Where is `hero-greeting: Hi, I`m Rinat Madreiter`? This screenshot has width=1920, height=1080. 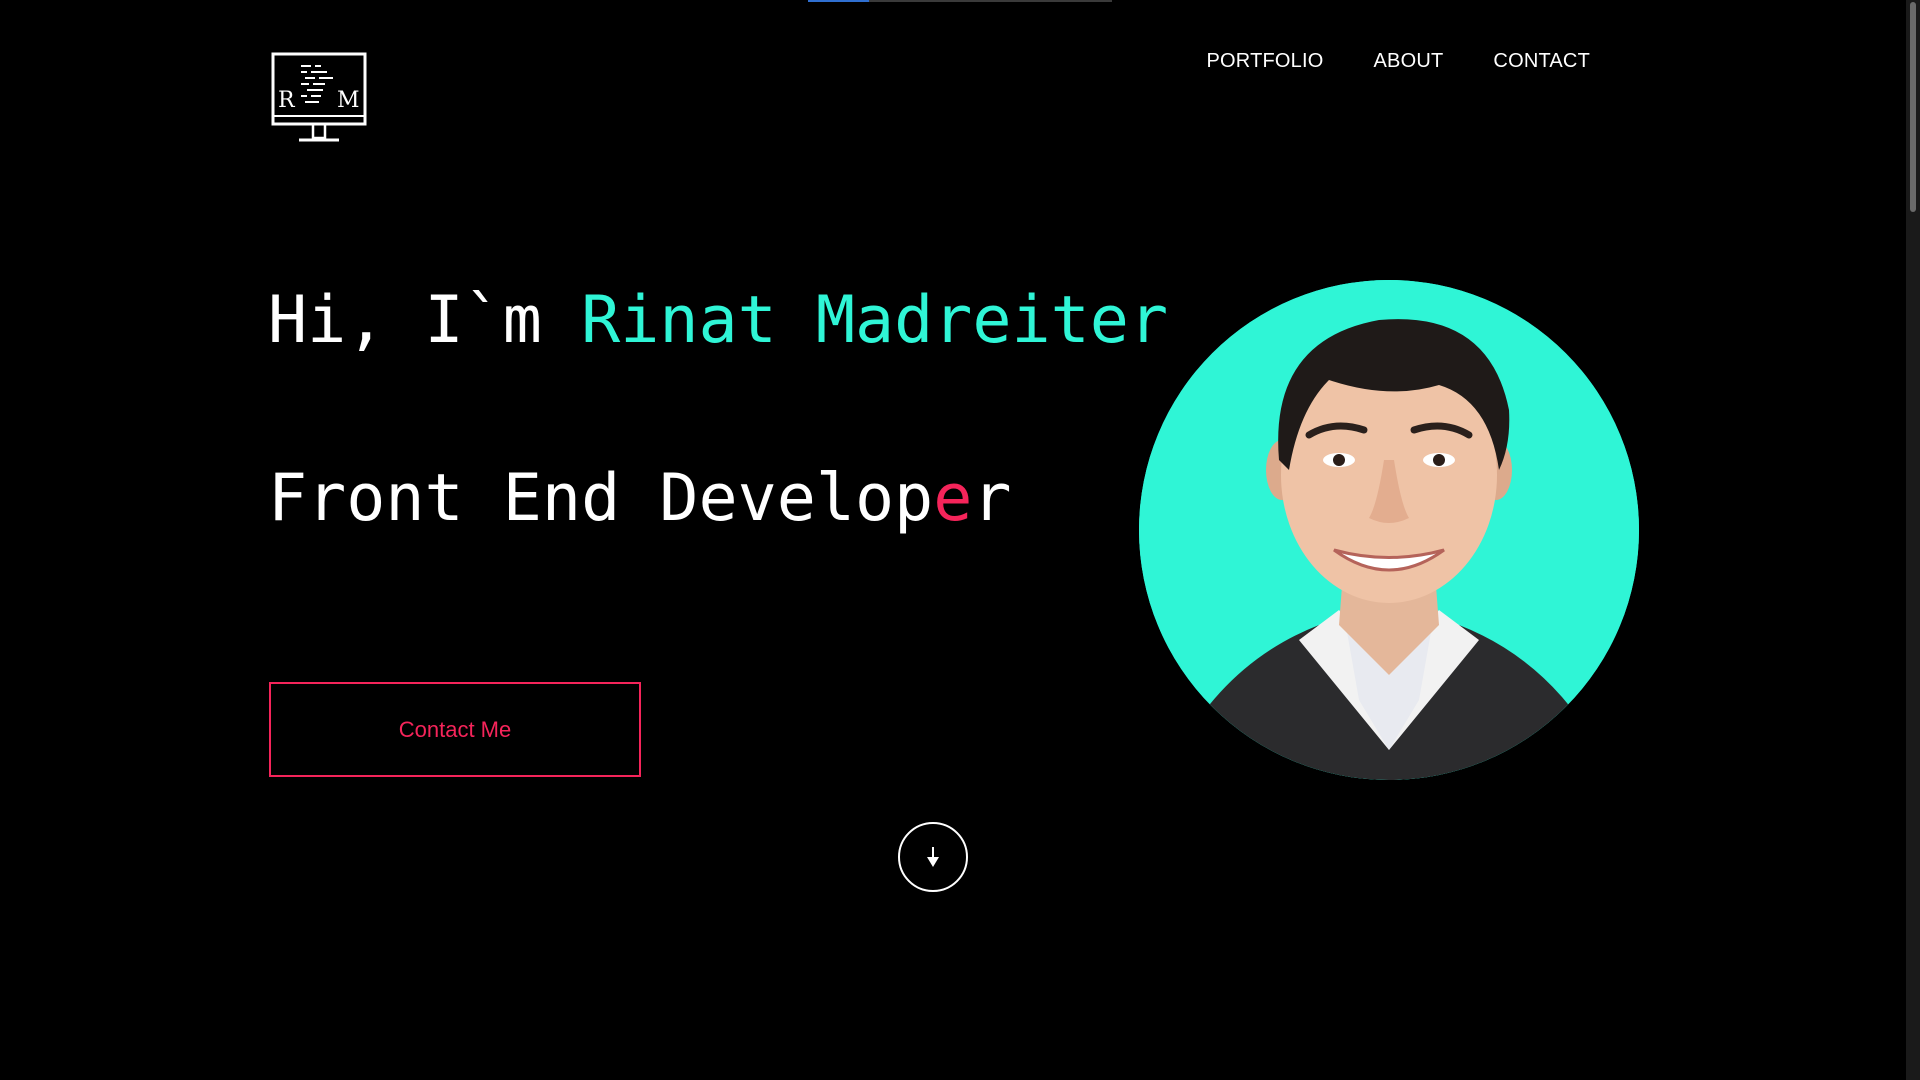
hero-greeting: Hi, I`m Rinat Madreiter is located at coordinates (718, 320).